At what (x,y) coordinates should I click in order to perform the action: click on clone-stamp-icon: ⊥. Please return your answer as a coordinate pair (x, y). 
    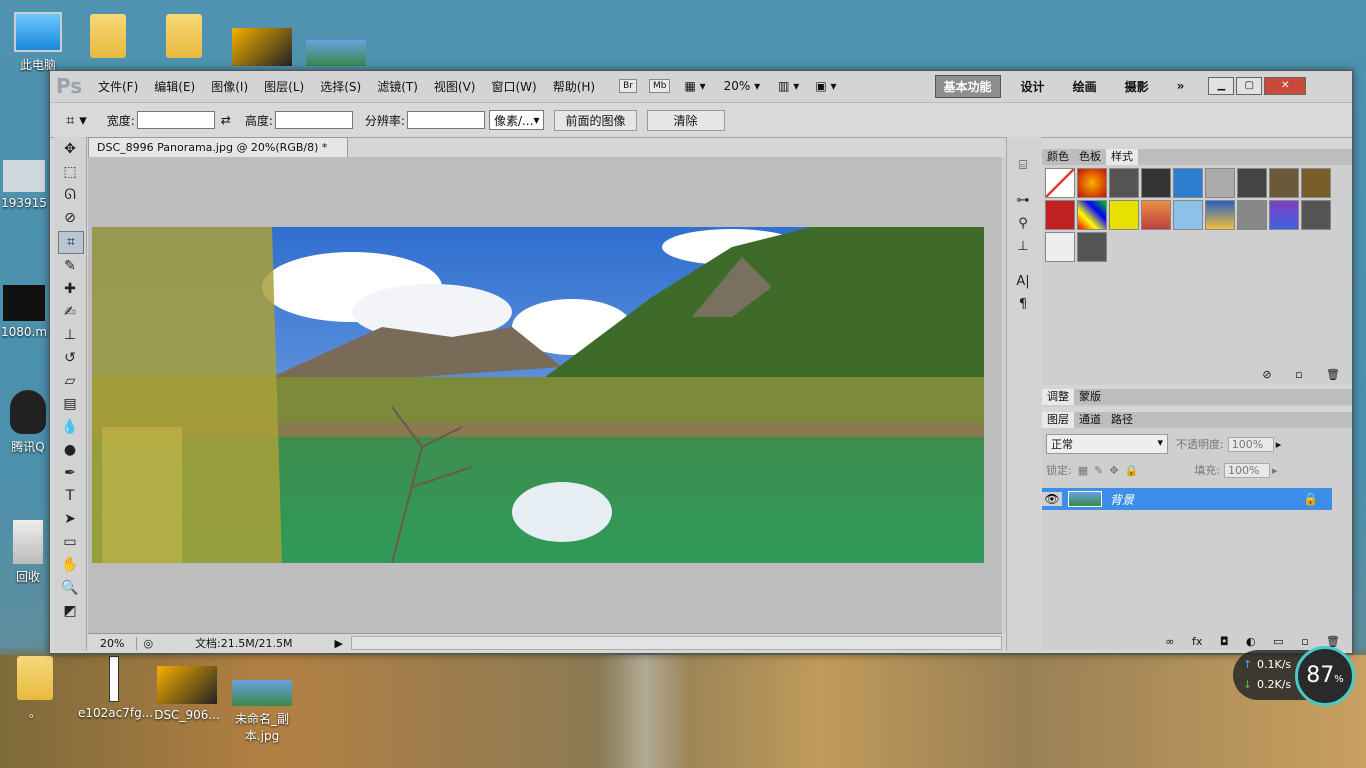
    Looking at the image, I should click on (70, 335).